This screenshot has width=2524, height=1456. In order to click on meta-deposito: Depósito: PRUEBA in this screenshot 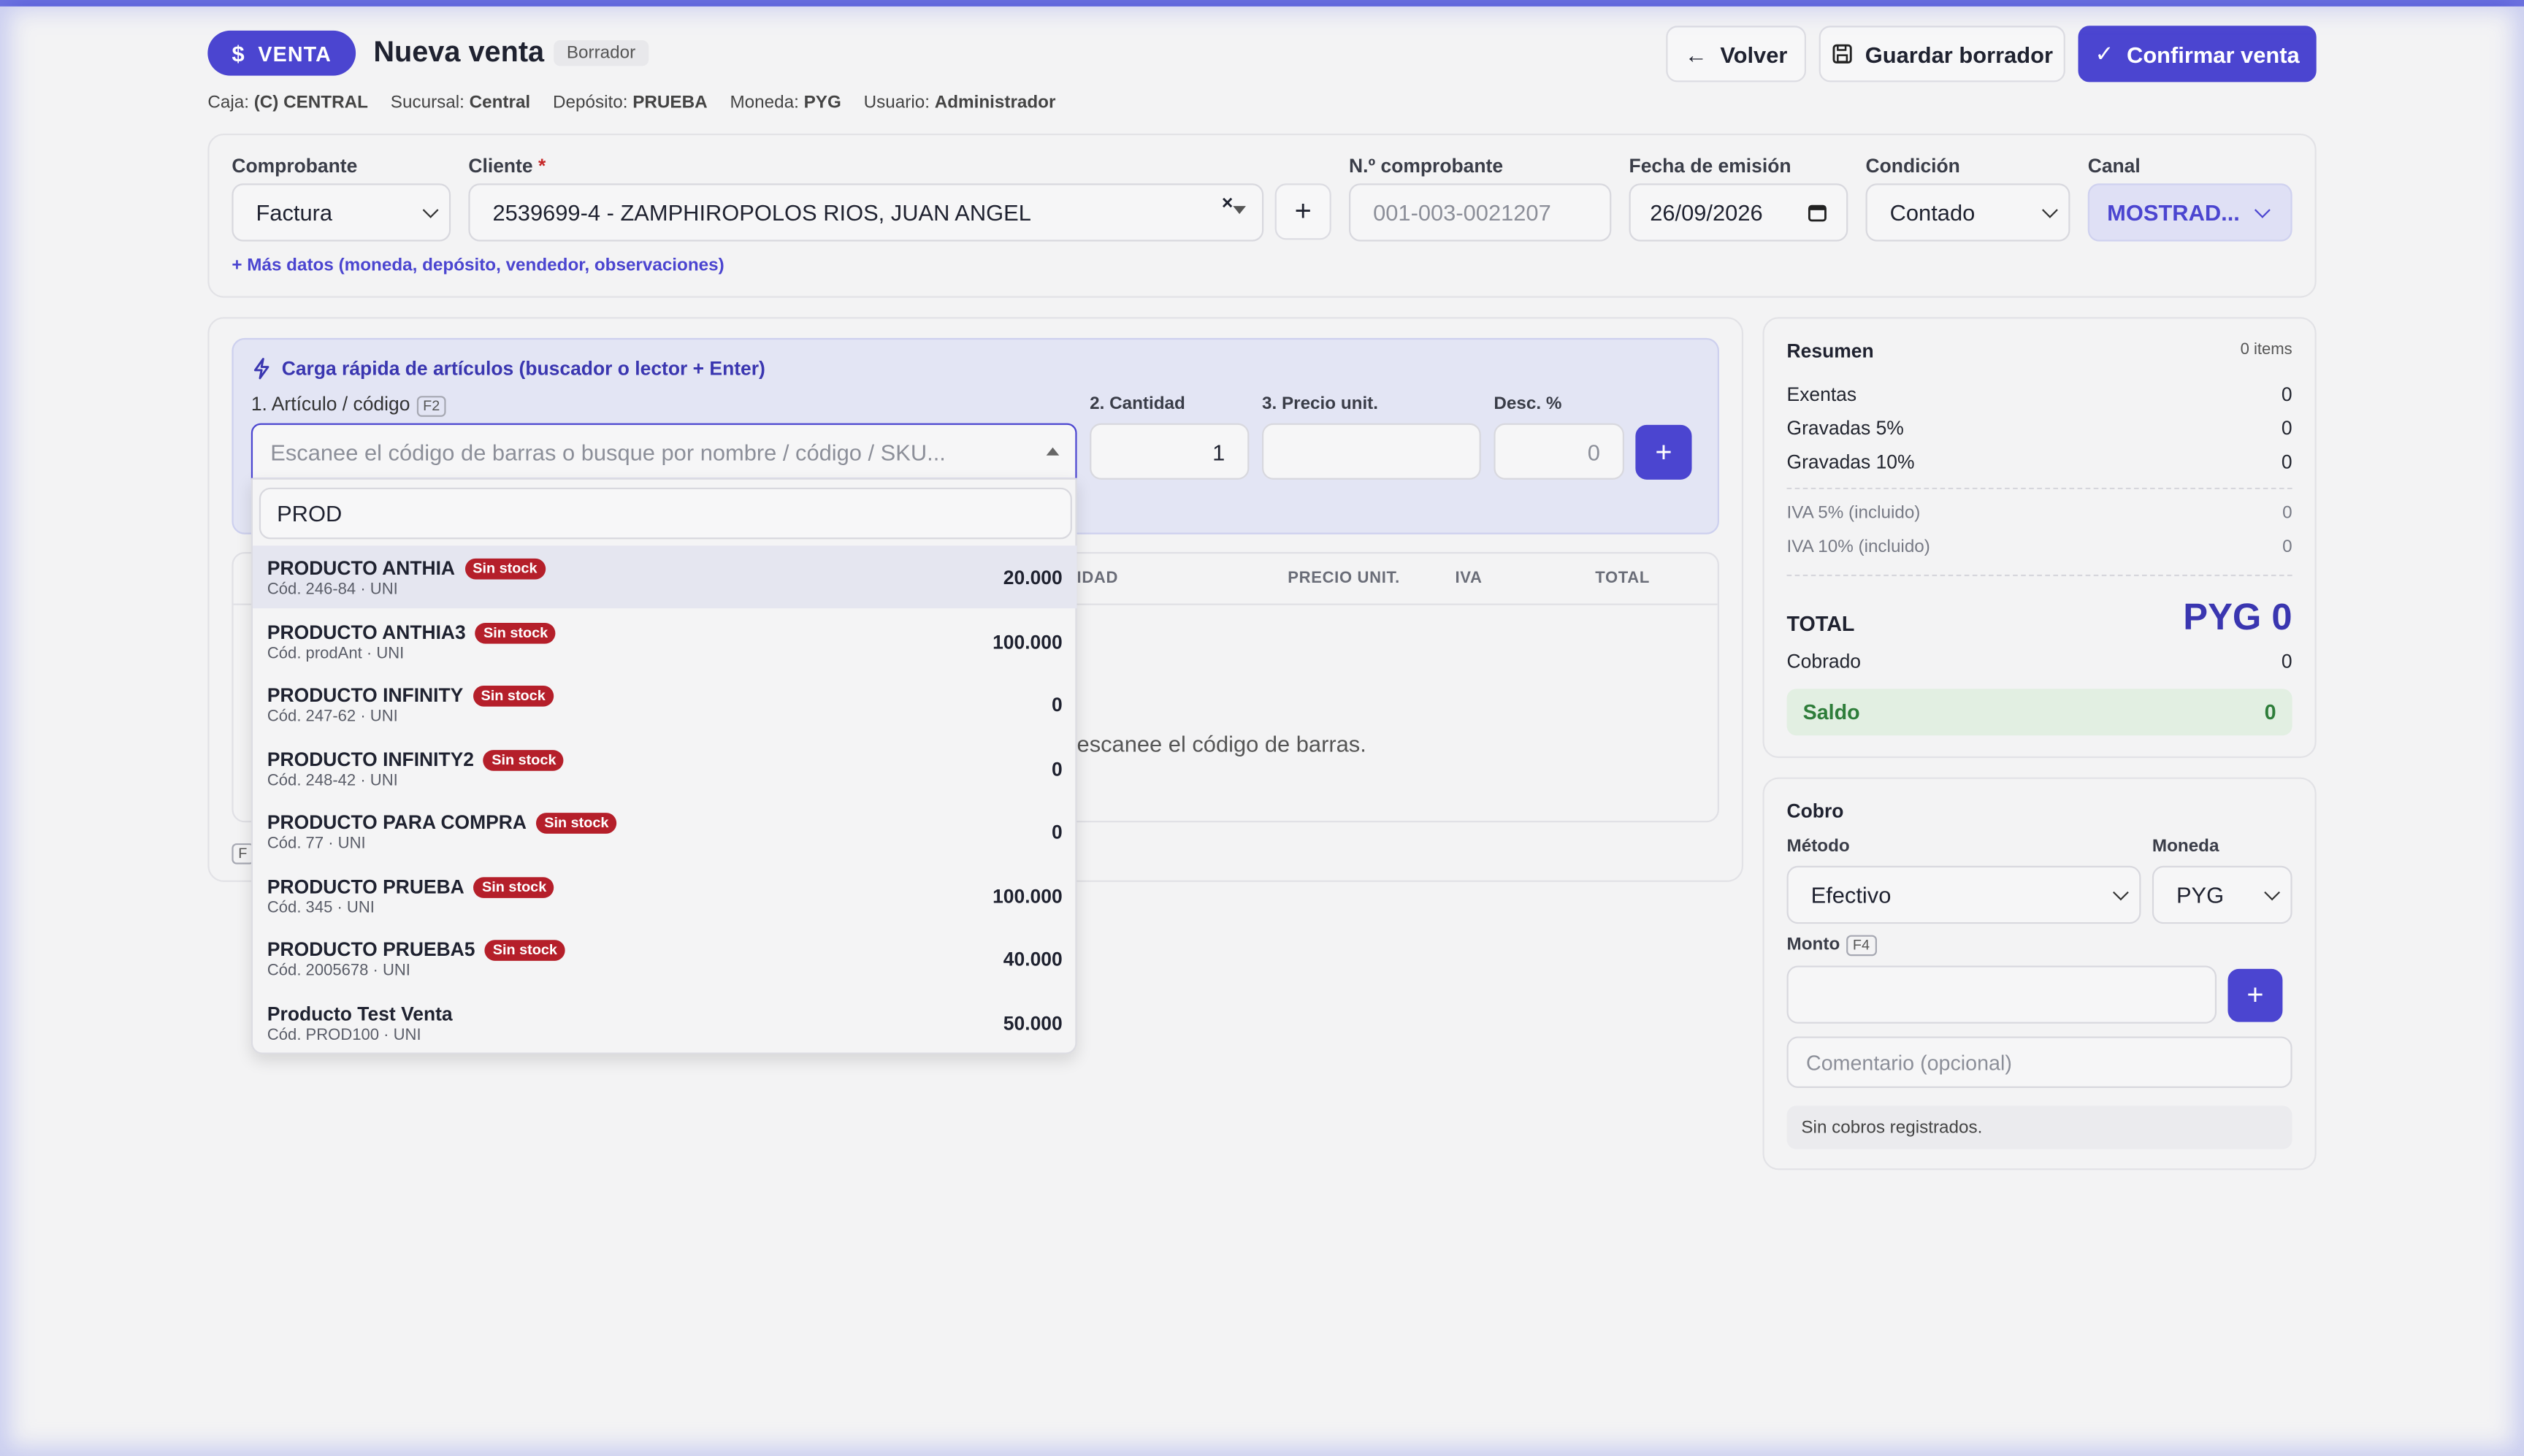, I will do `click(630, 103)`.